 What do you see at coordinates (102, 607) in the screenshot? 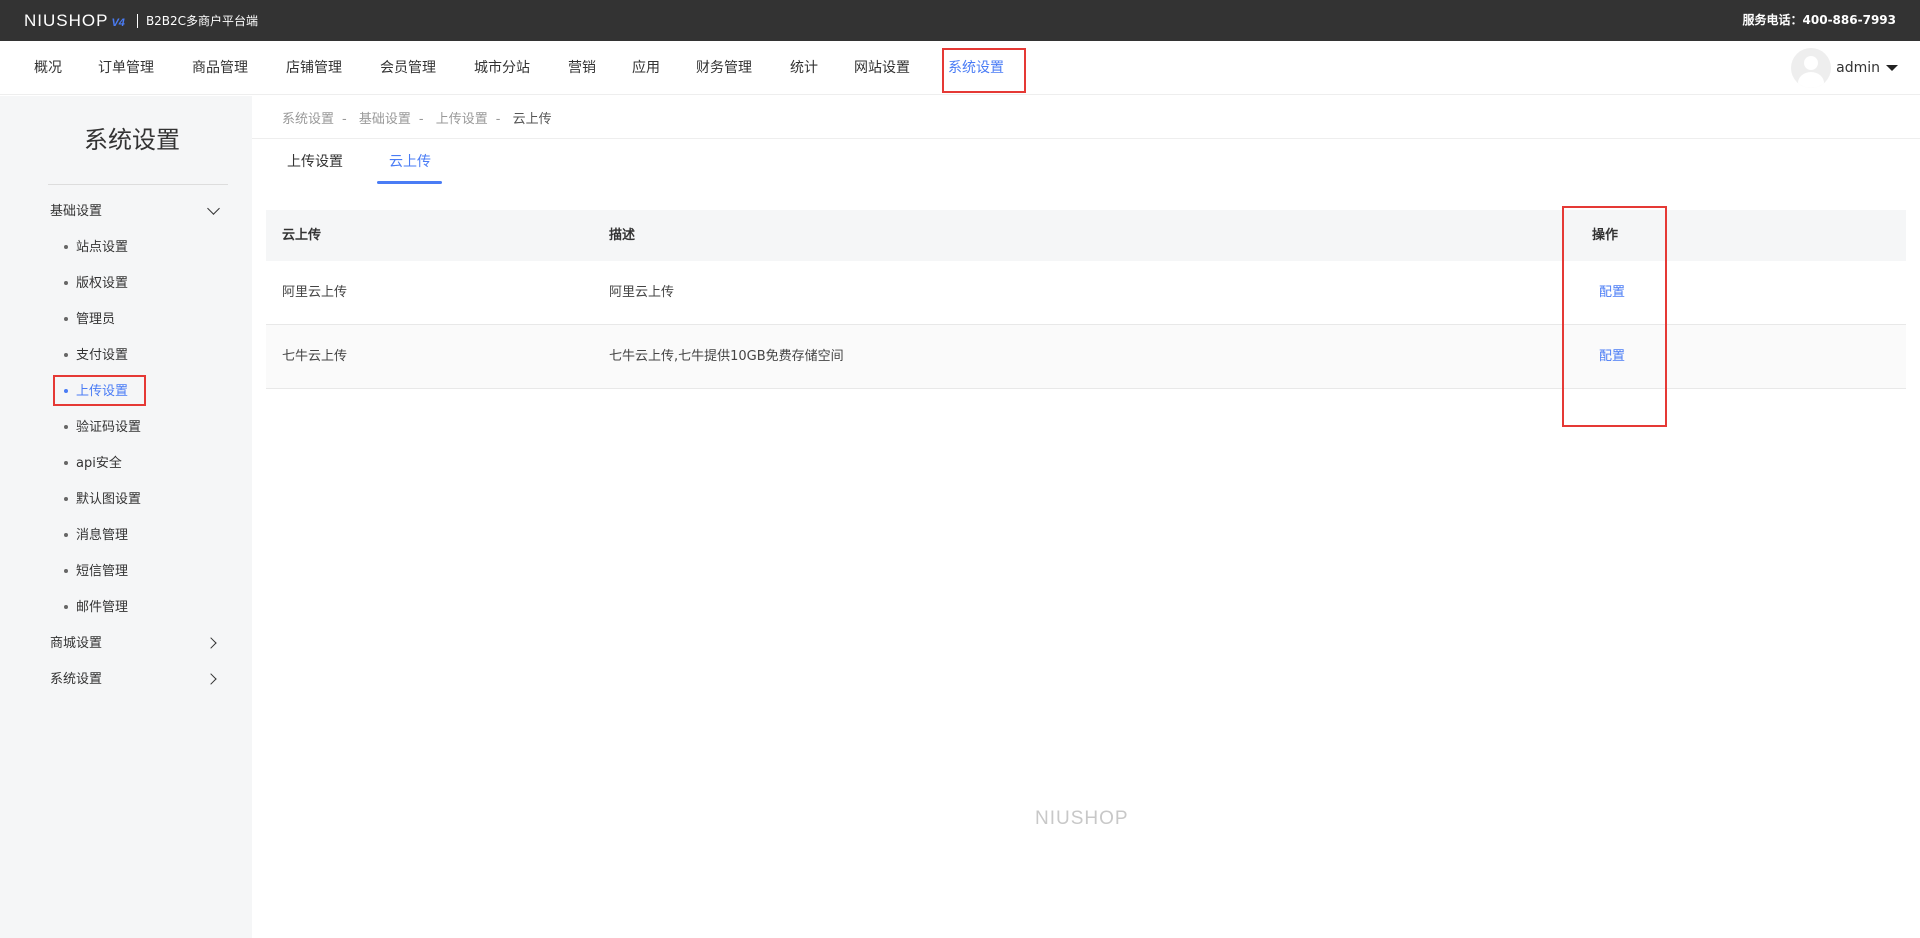
I see `sidebar-item-label: 邮件管理` at bounding box center [102, 607].